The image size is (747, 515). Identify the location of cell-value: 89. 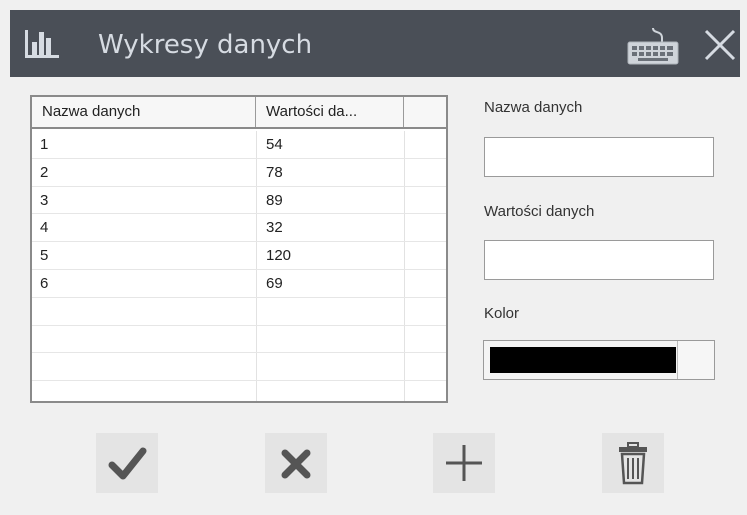
(274, 200).